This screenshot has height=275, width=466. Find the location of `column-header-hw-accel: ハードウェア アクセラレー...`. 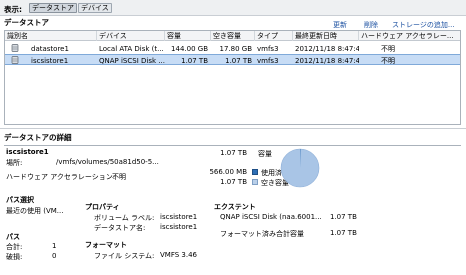

column-header-hw-accel: ハードウェア アクセラレー... is located at coordinates (409, 36).